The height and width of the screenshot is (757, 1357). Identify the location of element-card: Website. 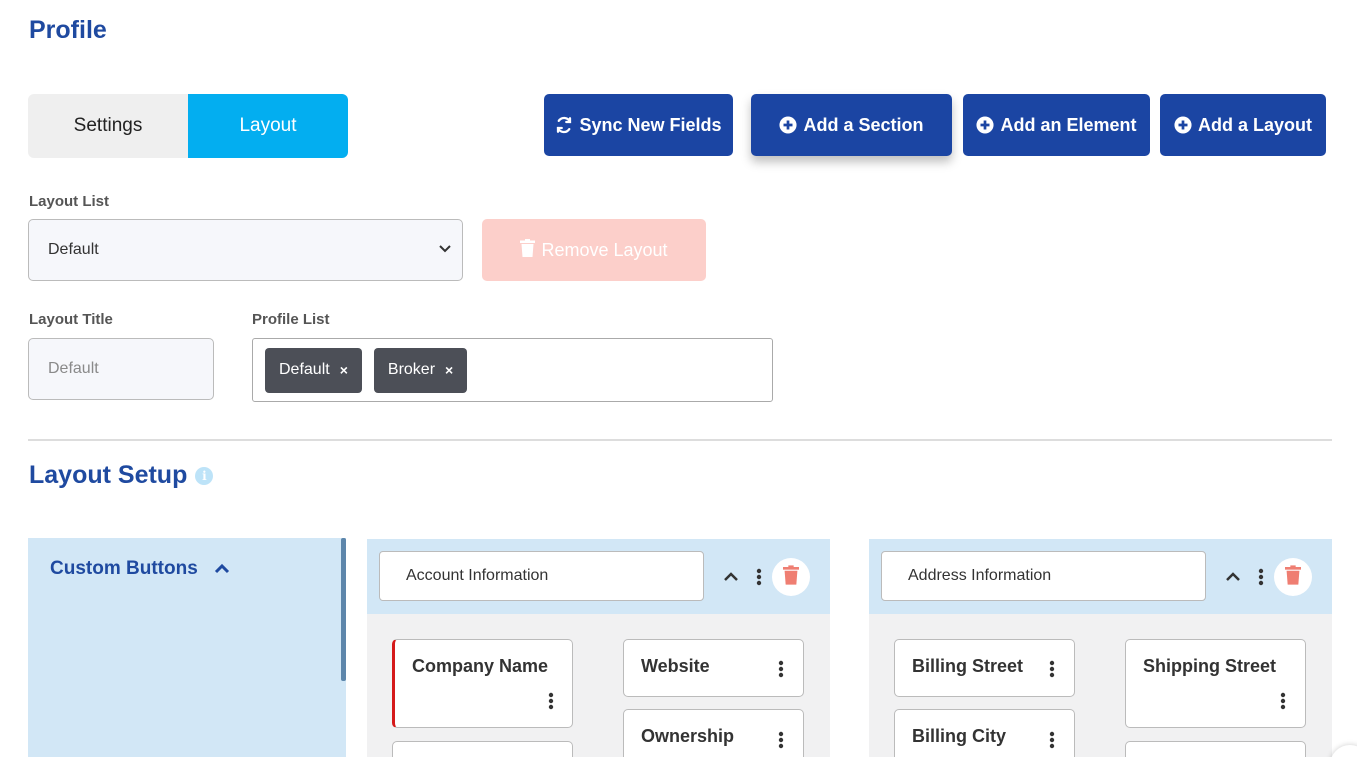
(713, 668).